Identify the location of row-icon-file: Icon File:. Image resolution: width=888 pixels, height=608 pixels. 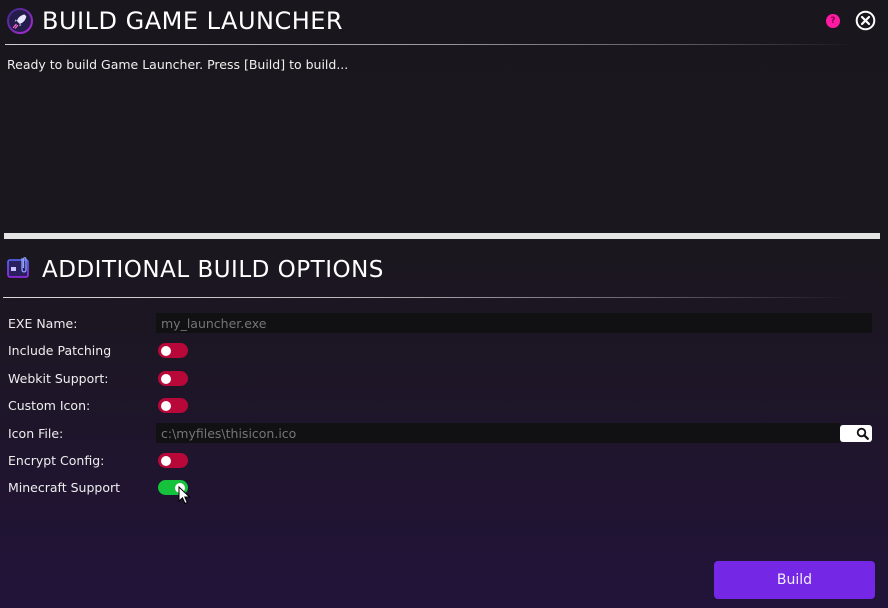
(444, 434).